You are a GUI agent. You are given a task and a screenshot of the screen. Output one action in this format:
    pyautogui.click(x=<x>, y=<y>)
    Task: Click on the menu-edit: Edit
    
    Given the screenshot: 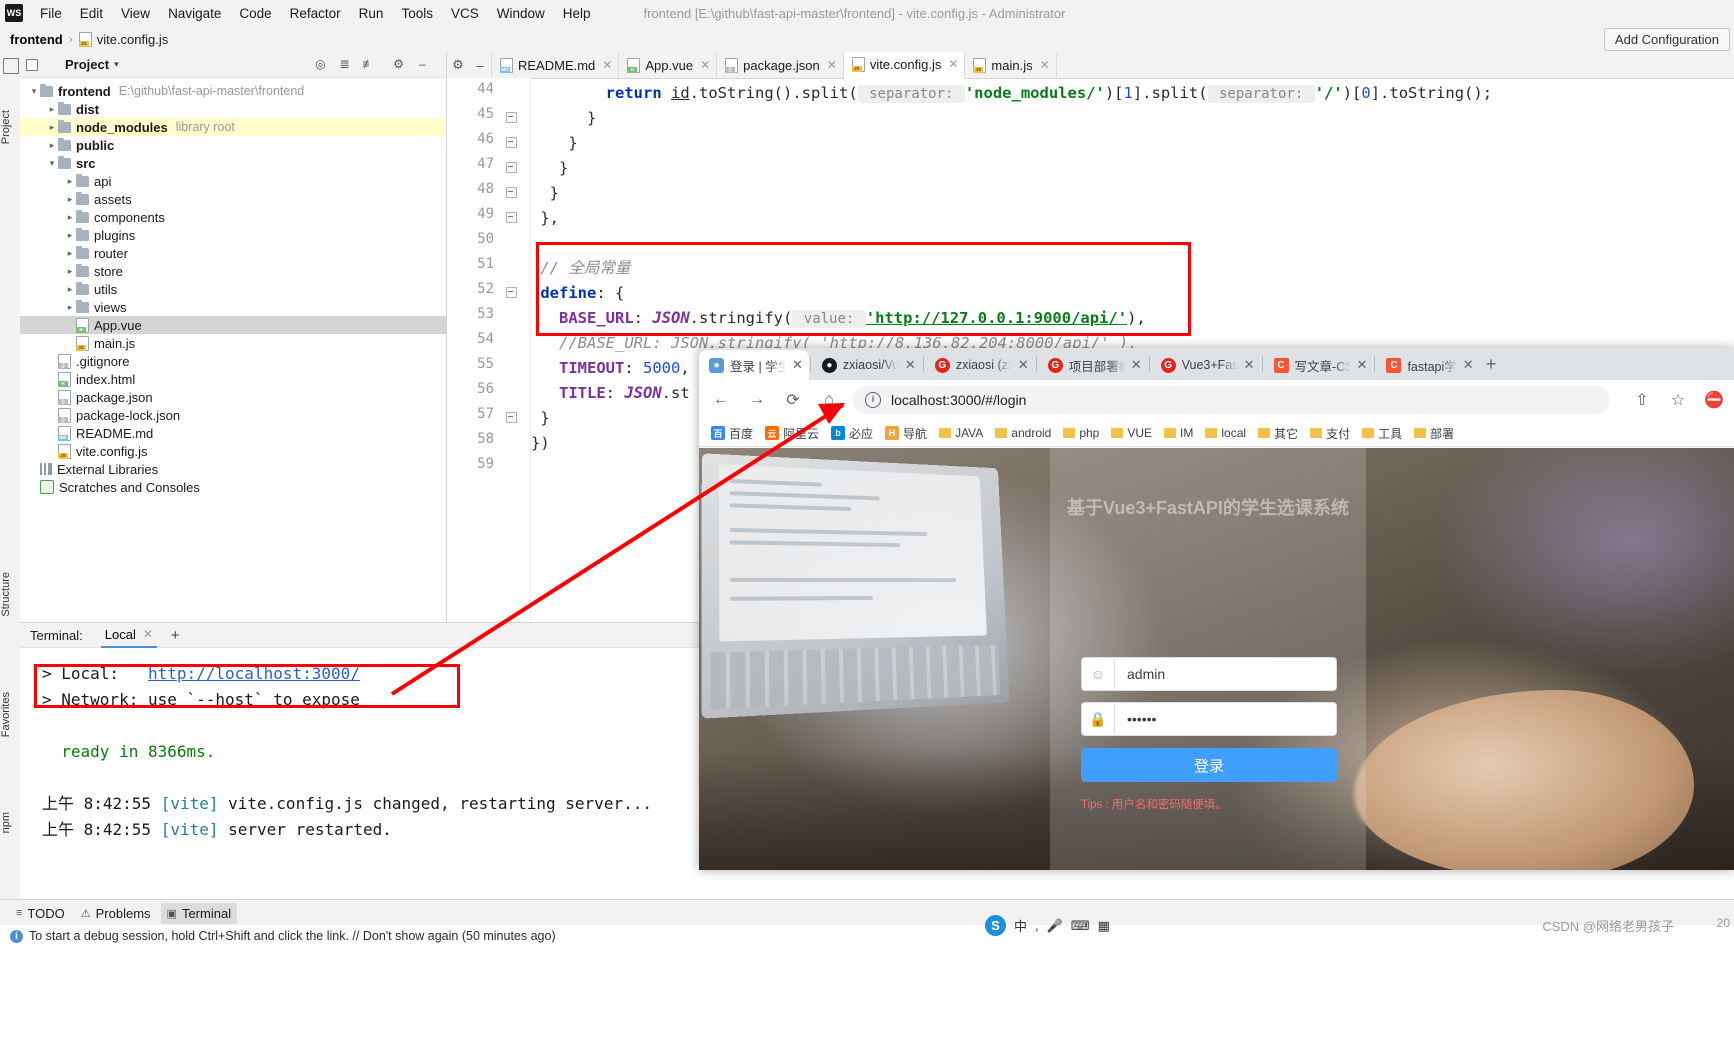 What is the action you would take?
    pyautogui.click(x=91, y=13)
    